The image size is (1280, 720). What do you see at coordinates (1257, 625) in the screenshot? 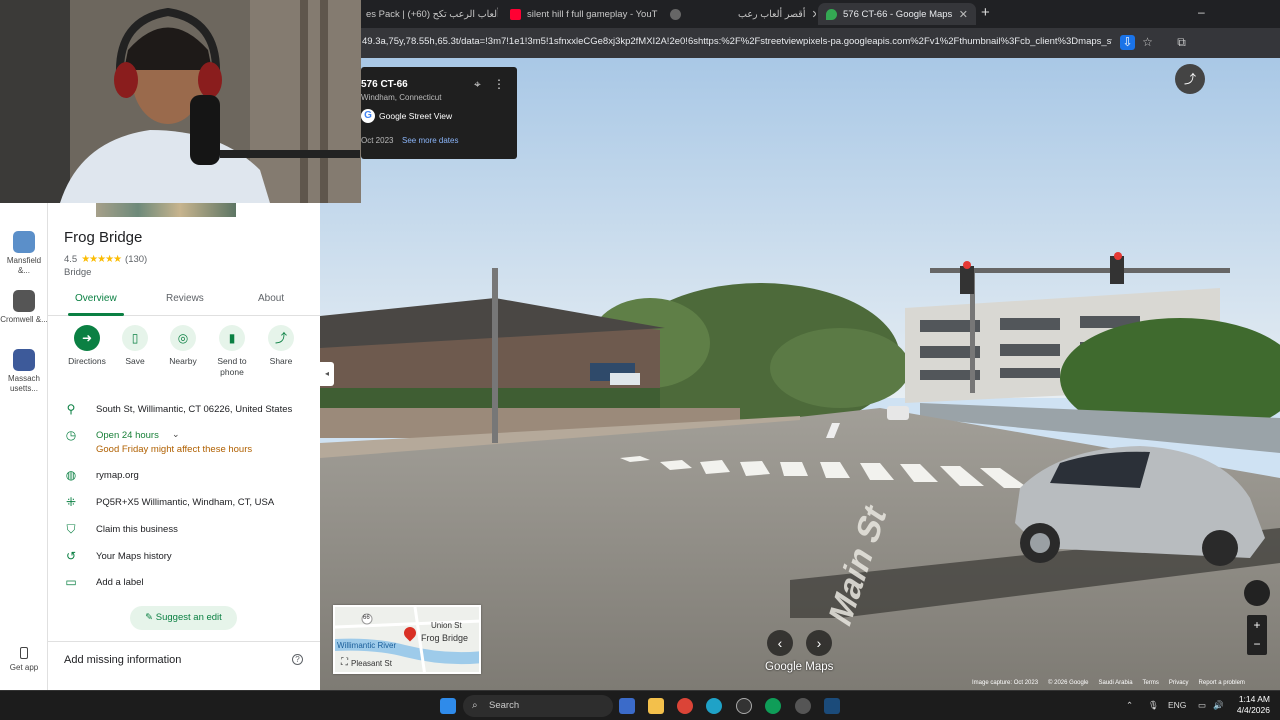
I see `zoom-in-button: +` at bounding box center [1257, 625].